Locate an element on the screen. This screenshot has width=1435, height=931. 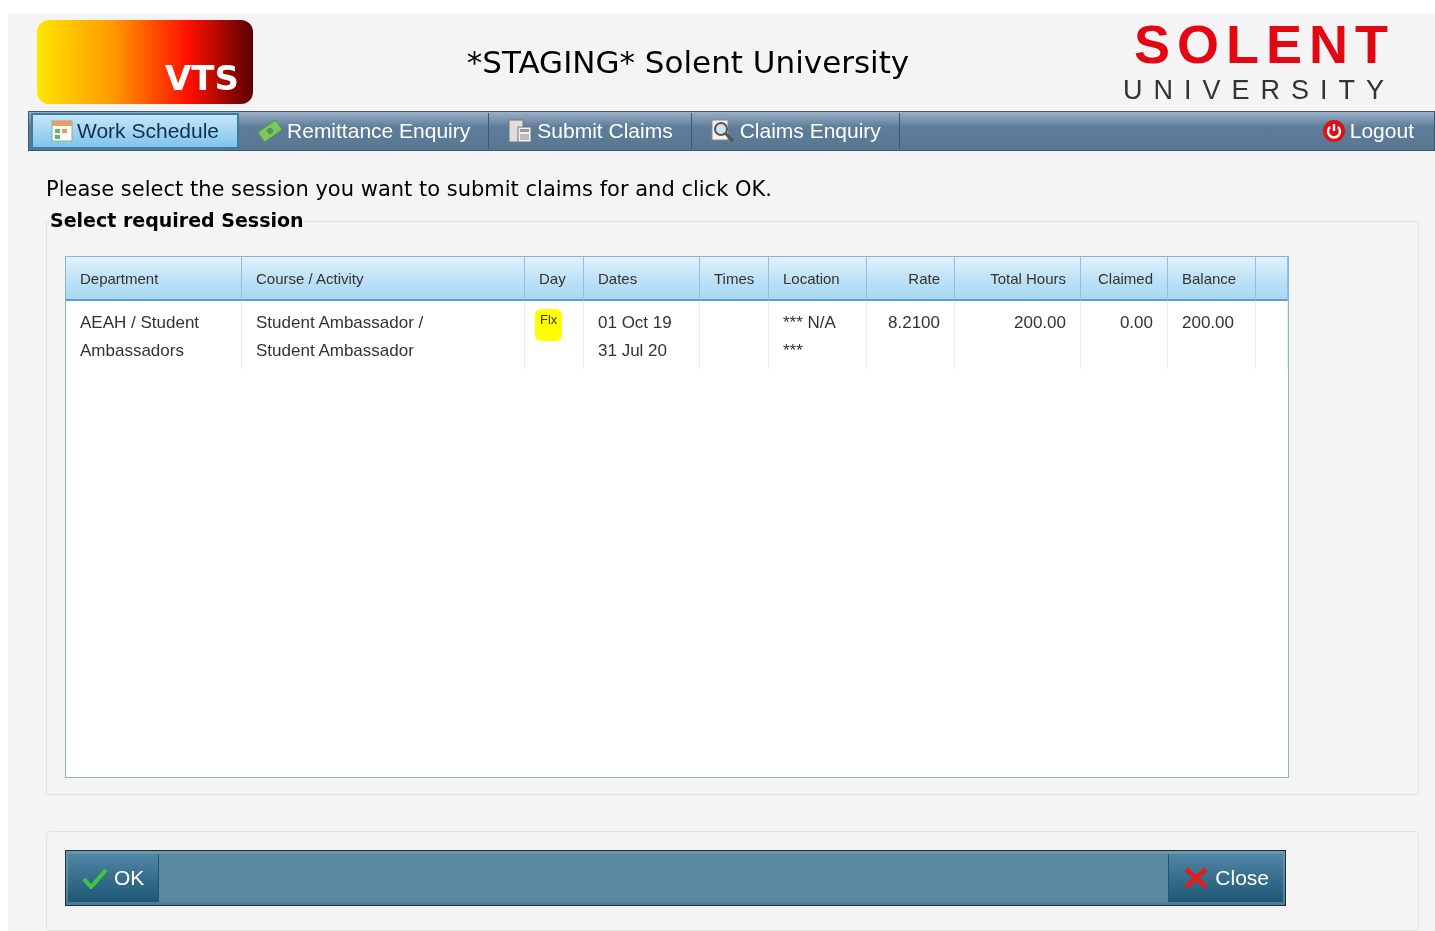
calendar-icon is located at coordinates (62, 131).